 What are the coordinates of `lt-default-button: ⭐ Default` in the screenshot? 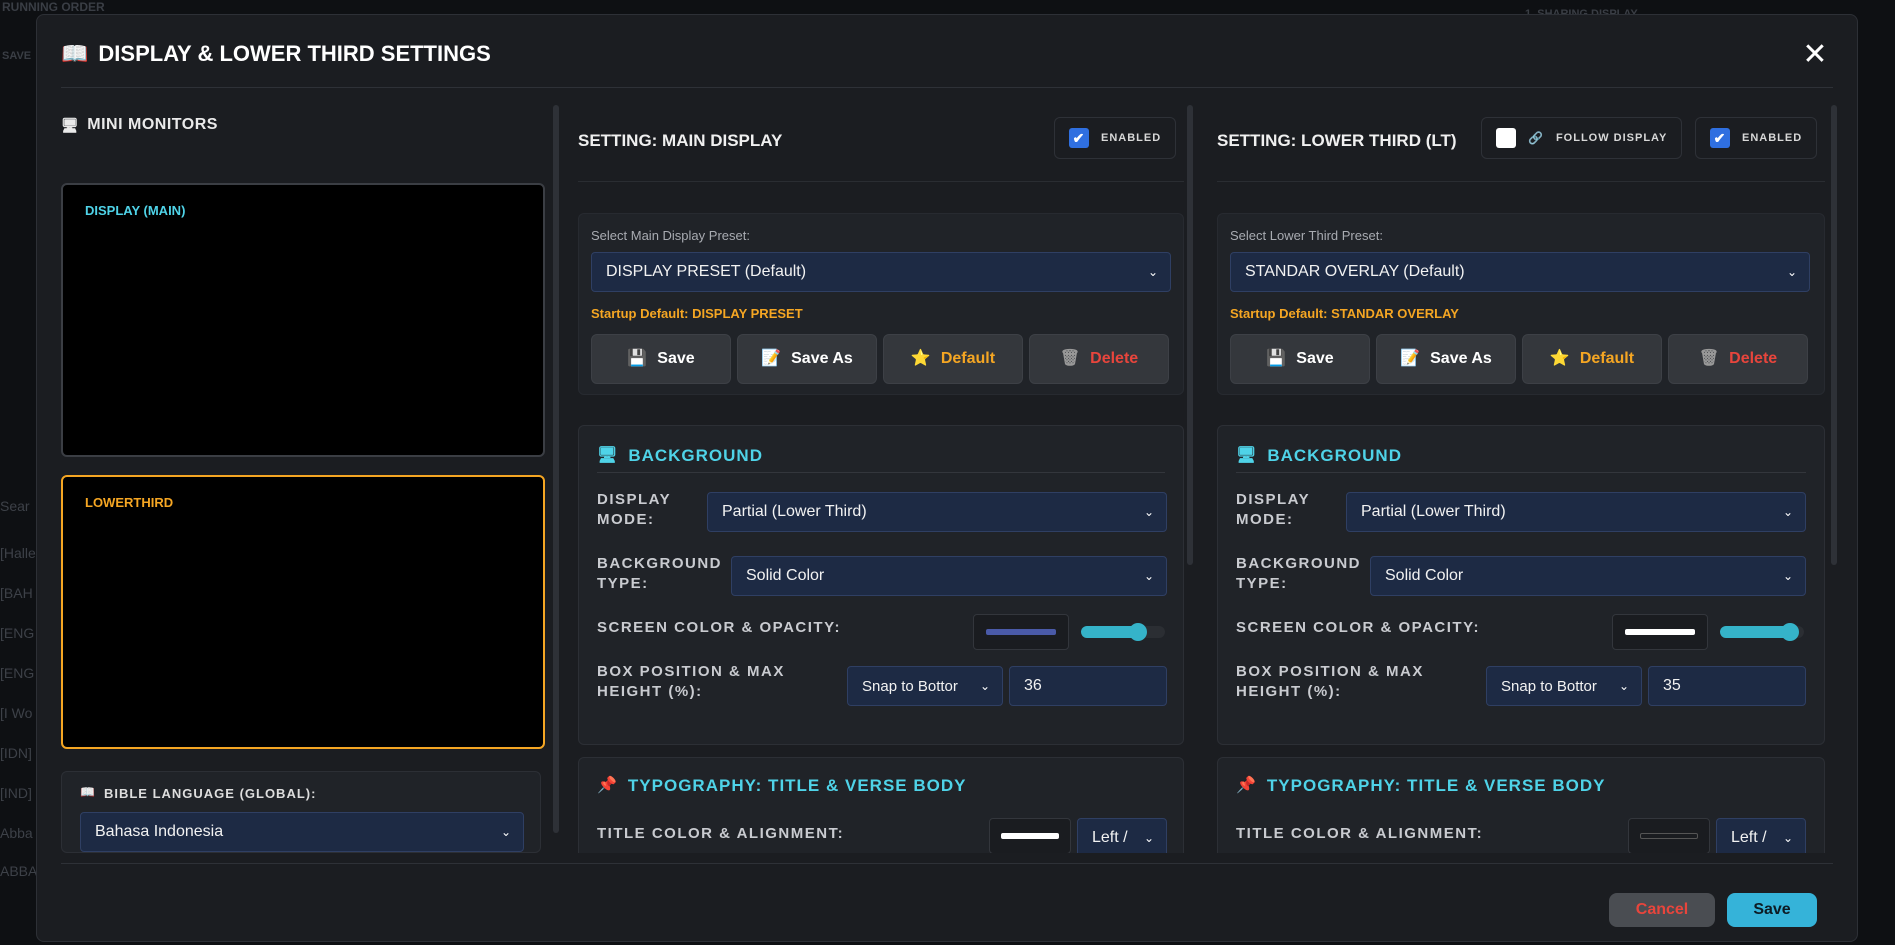 It's located at (1592, 359).